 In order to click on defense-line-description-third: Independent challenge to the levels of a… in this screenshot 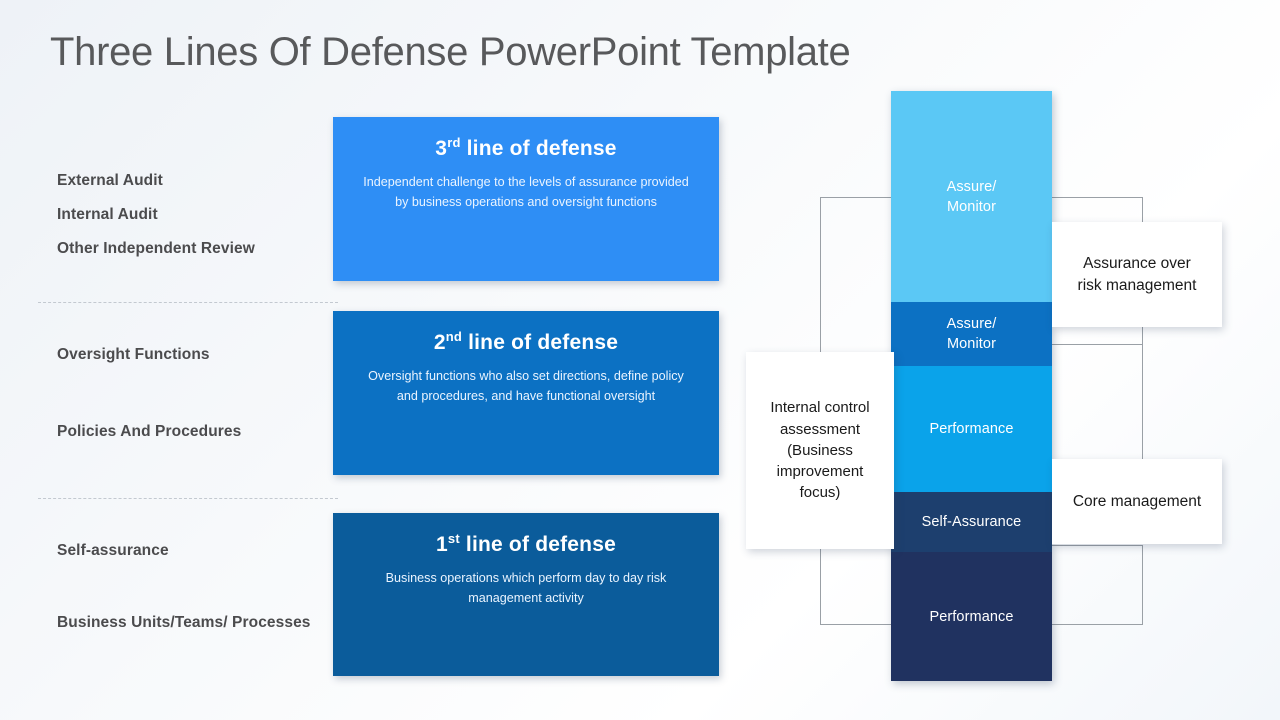, I will do `click(526, 192)`.